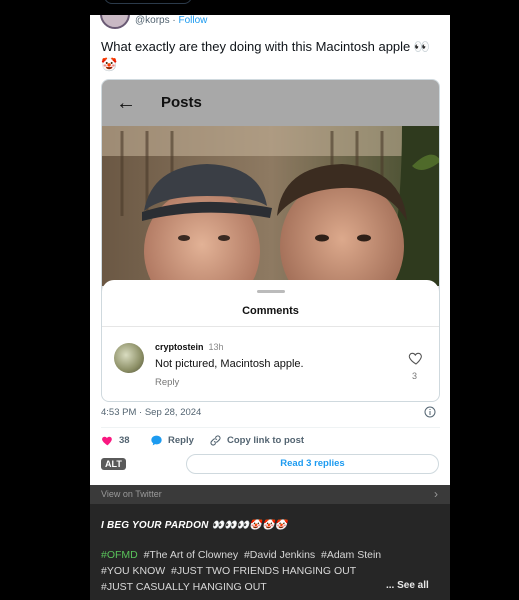  I want to click on heart-icon, so click(107, 441).